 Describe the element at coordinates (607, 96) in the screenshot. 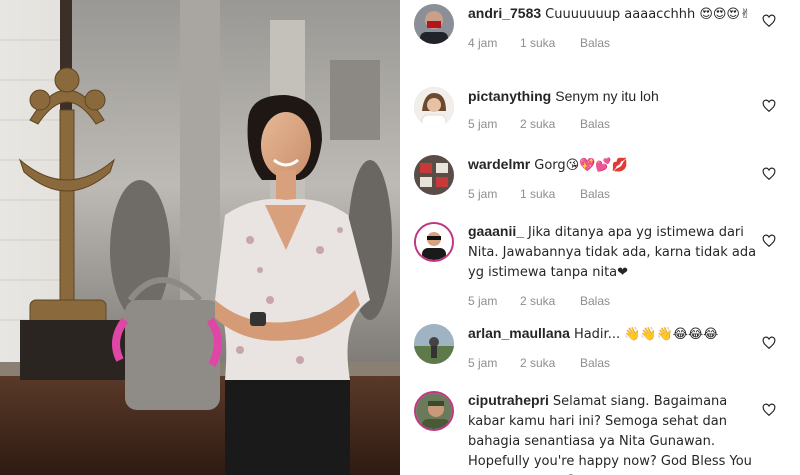

I see `comment-text: Senym ny itu loh` at that location.